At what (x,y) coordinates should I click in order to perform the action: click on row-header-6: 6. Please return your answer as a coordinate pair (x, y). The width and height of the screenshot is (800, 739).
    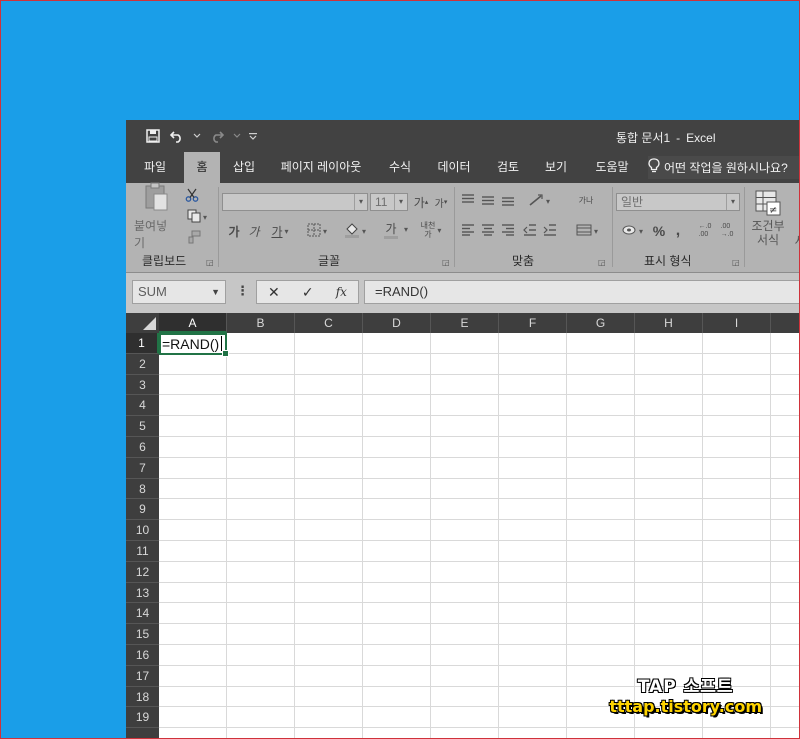
    Looking at the image, I should click on (142, 447).